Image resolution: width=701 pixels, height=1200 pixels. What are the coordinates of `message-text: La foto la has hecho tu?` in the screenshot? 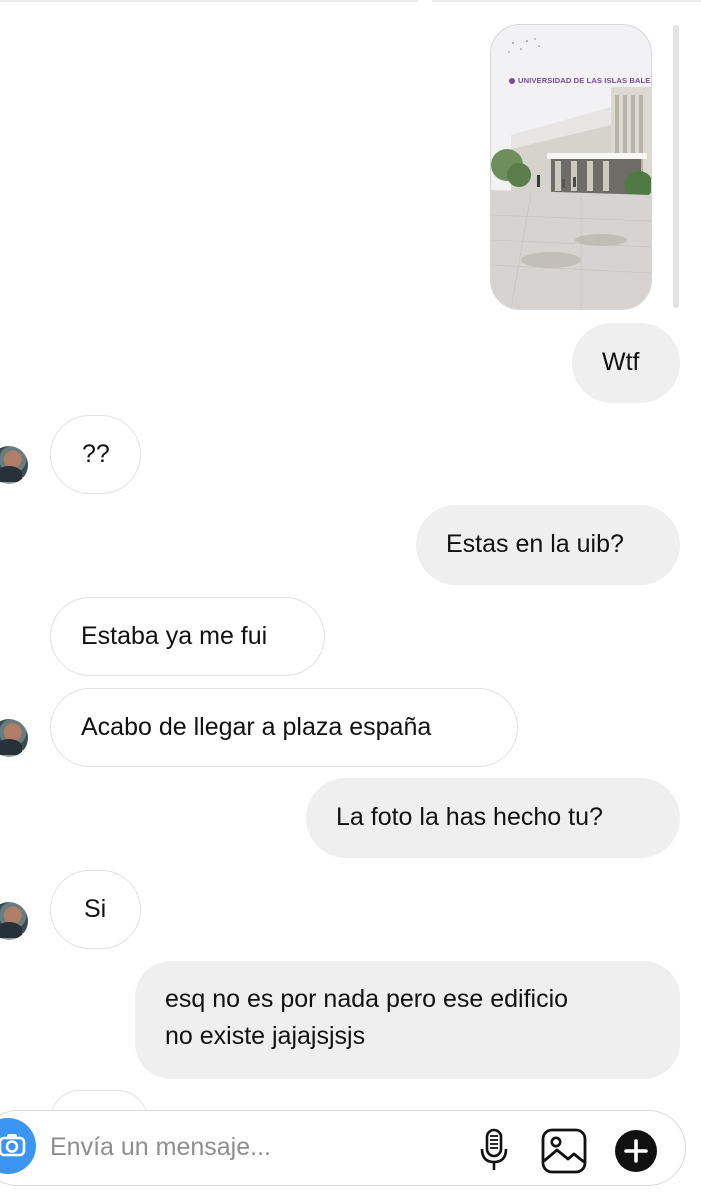 It's located at (469, 817).